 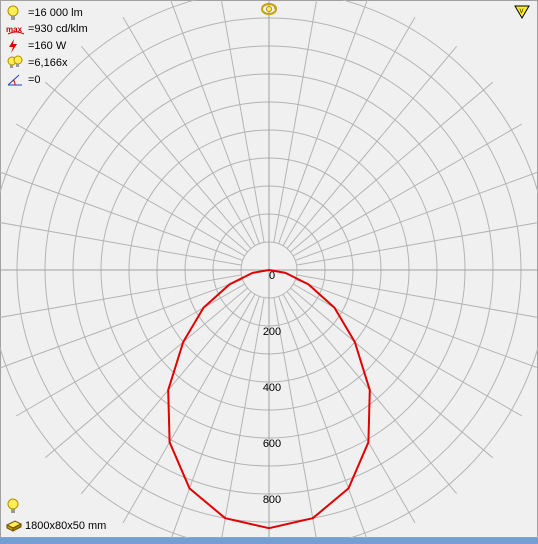 I want to click on angle-info: =0, so click(x=23, y=80).